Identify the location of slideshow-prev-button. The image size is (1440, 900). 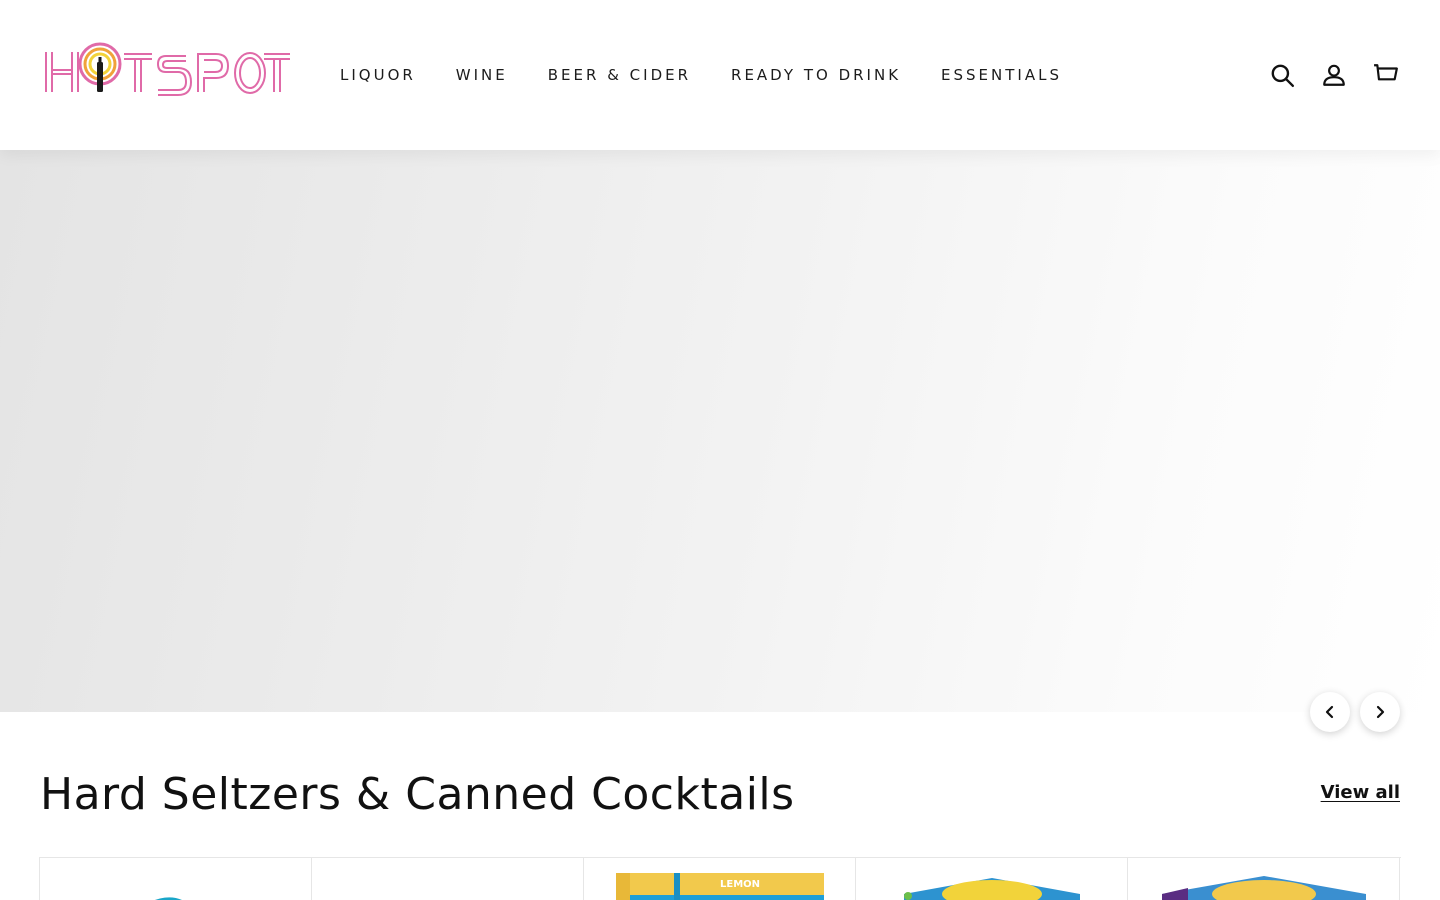
(1330, 712).